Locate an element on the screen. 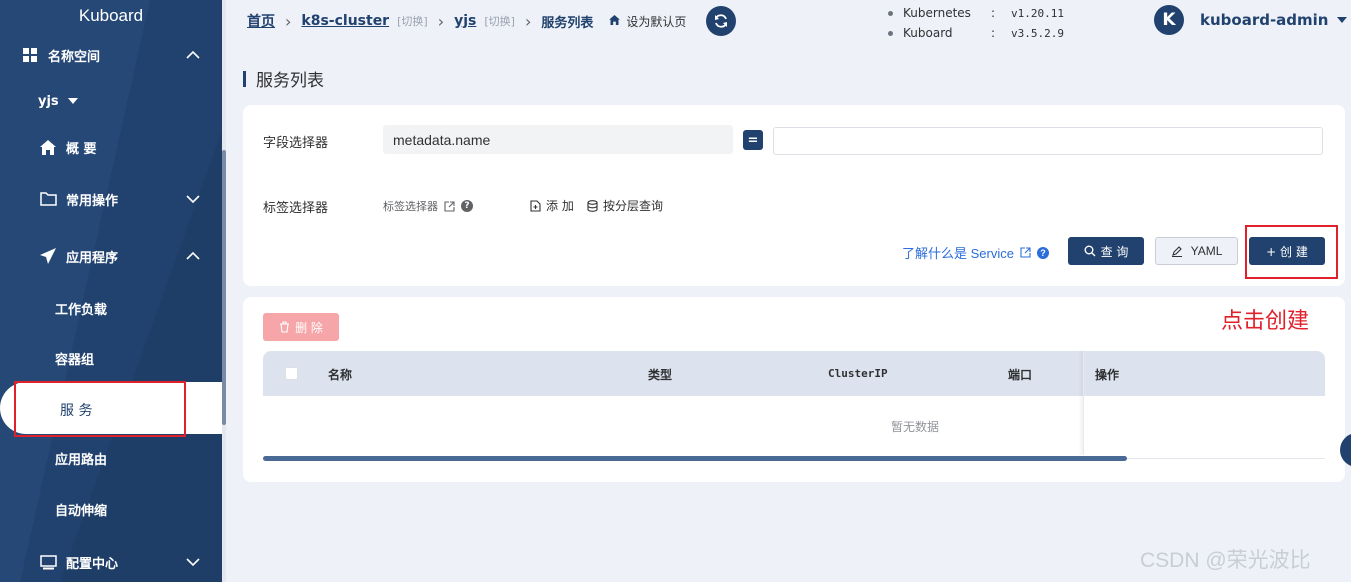  sidebar-item-applications: 应用程序 is located at coordinates (111, 256).